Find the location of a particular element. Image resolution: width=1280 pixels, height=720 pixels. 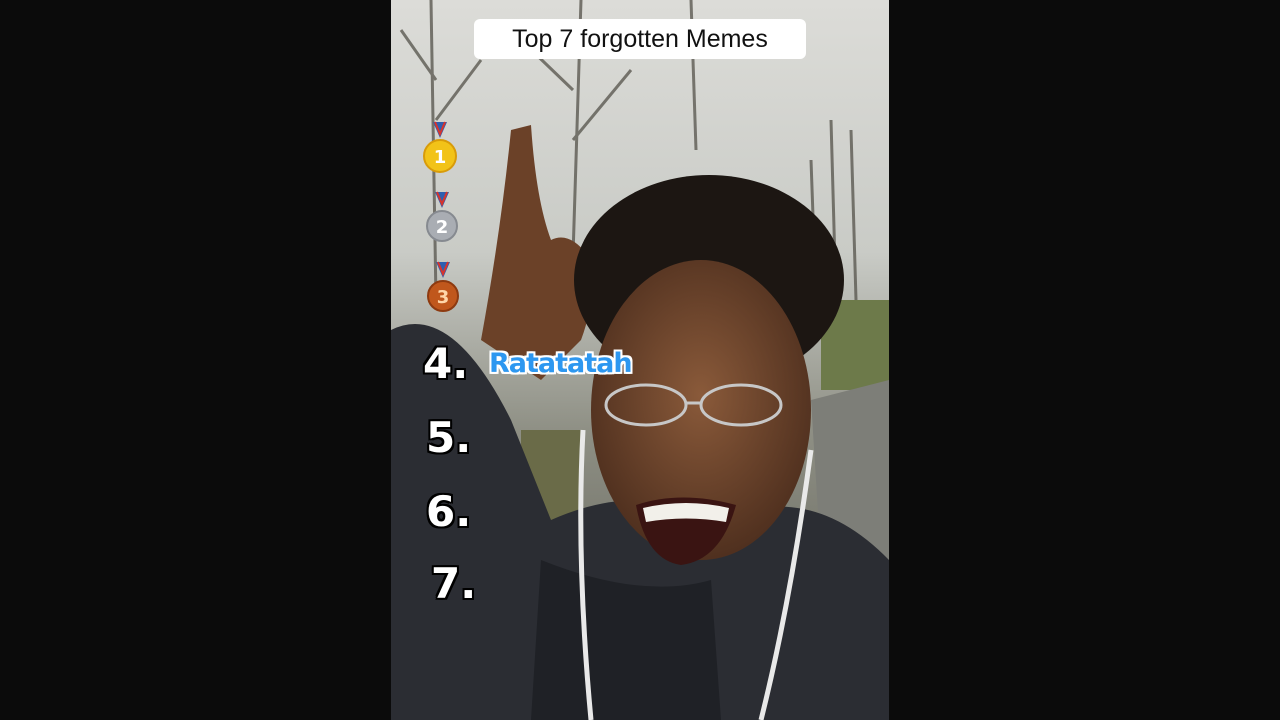

rank-7-label: 7. is located at coordinates (454, 583).